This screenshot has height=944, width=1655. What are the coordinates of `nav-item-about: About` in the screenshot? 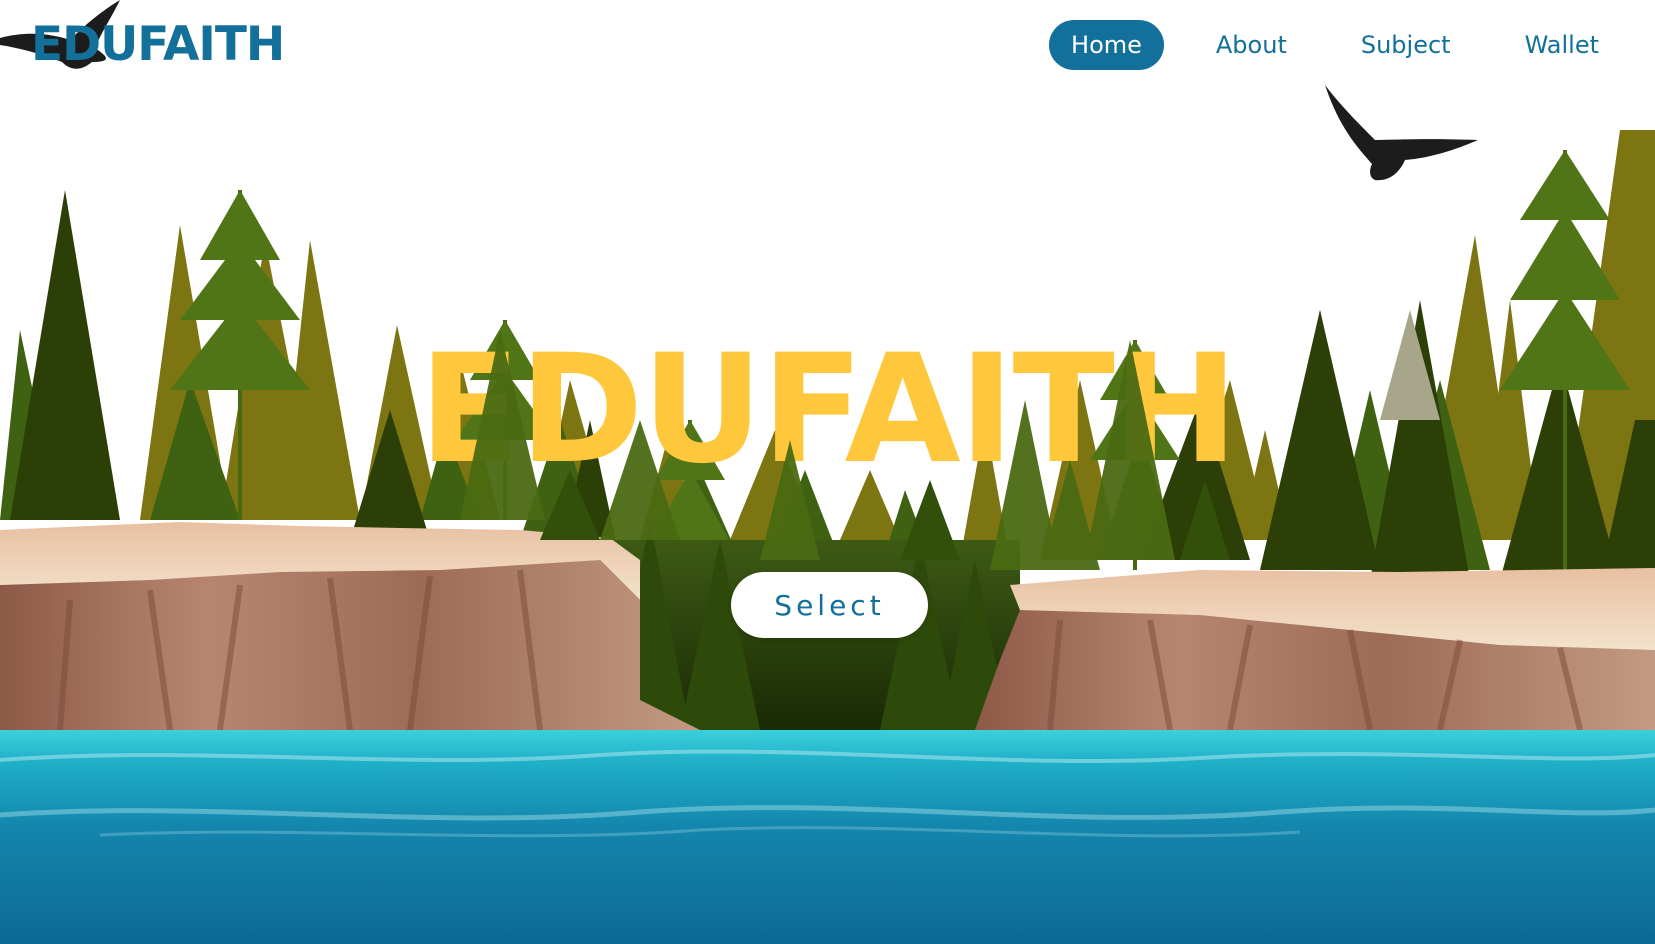 It's located at (1251, 45).